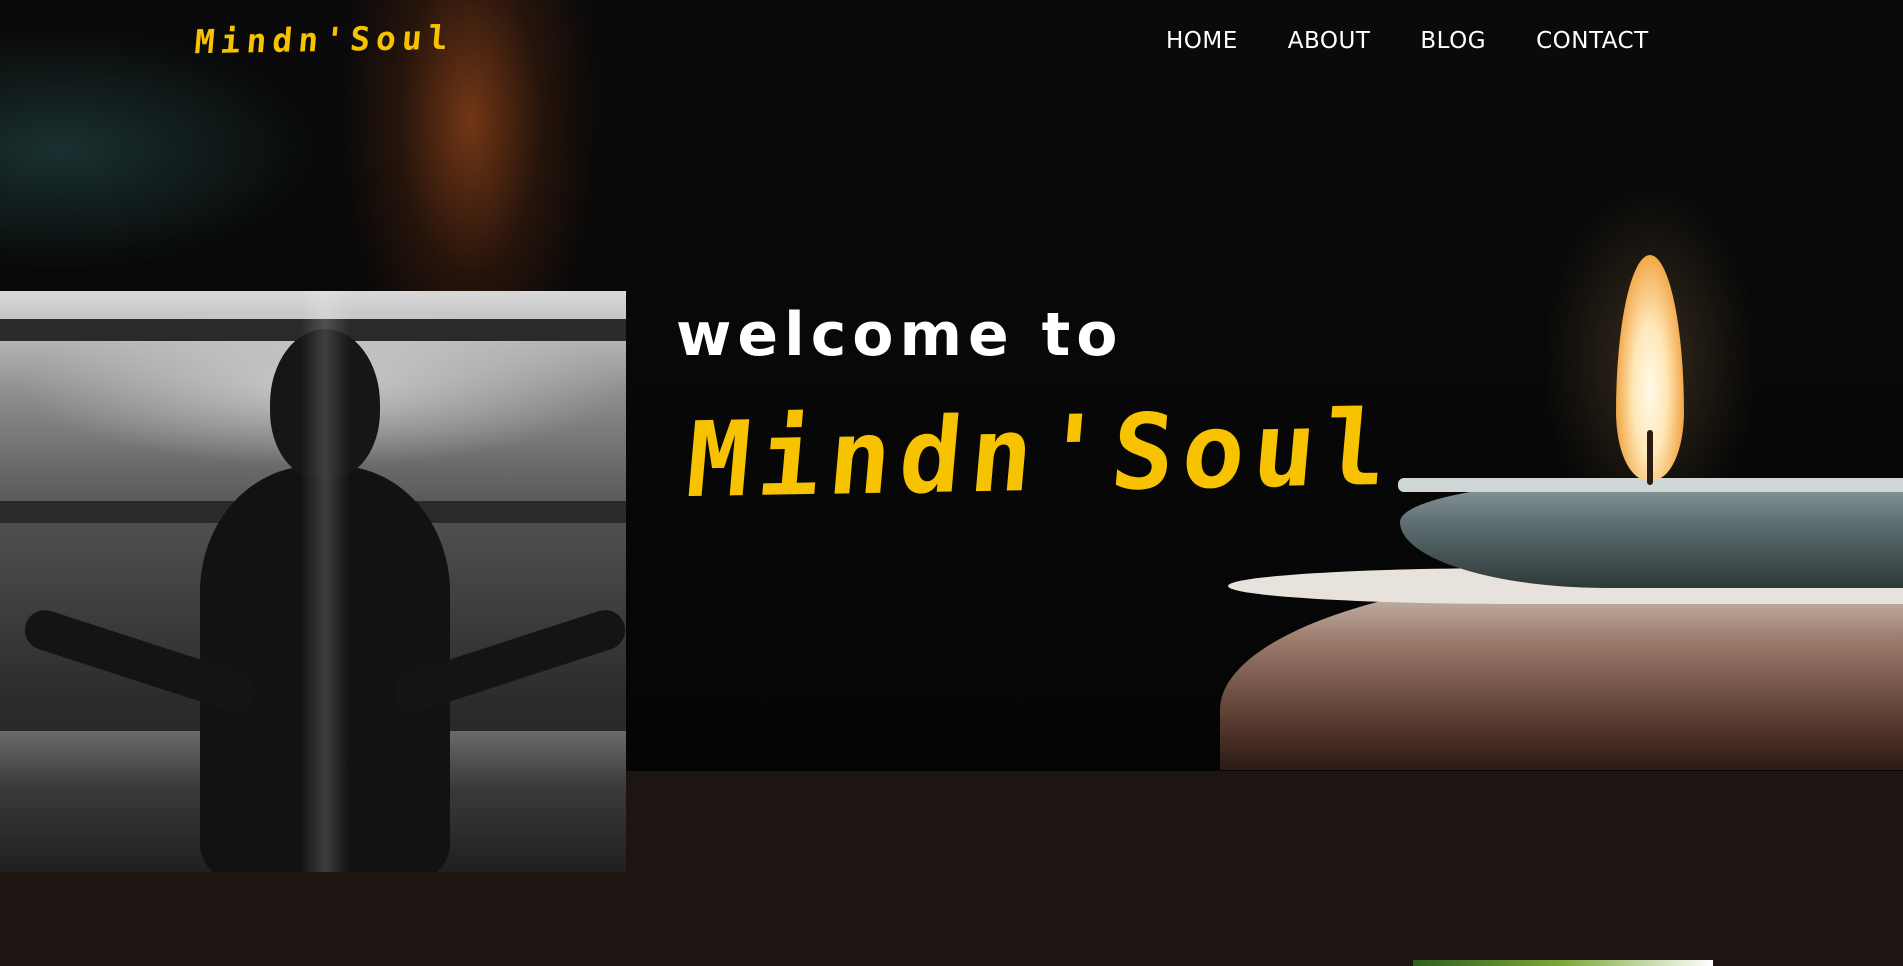 The width and height of the screenshot is (1903, 966). What do you see at coordinates (324, 40) in the screenshot?
I see `brand-logo: Mindn'Soul` at bounding box center [324, 40].